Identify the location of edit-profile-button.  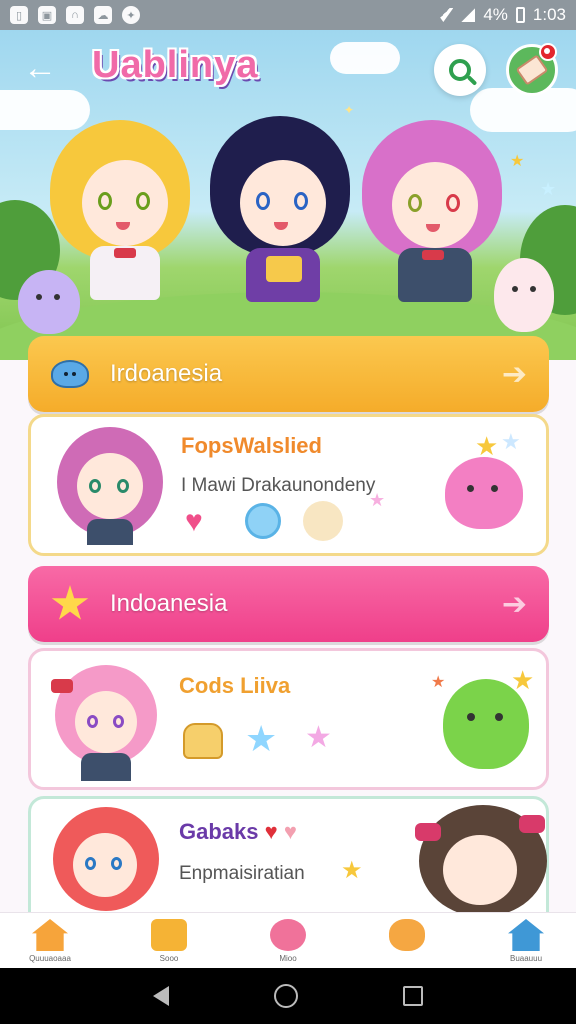
(532, 69).